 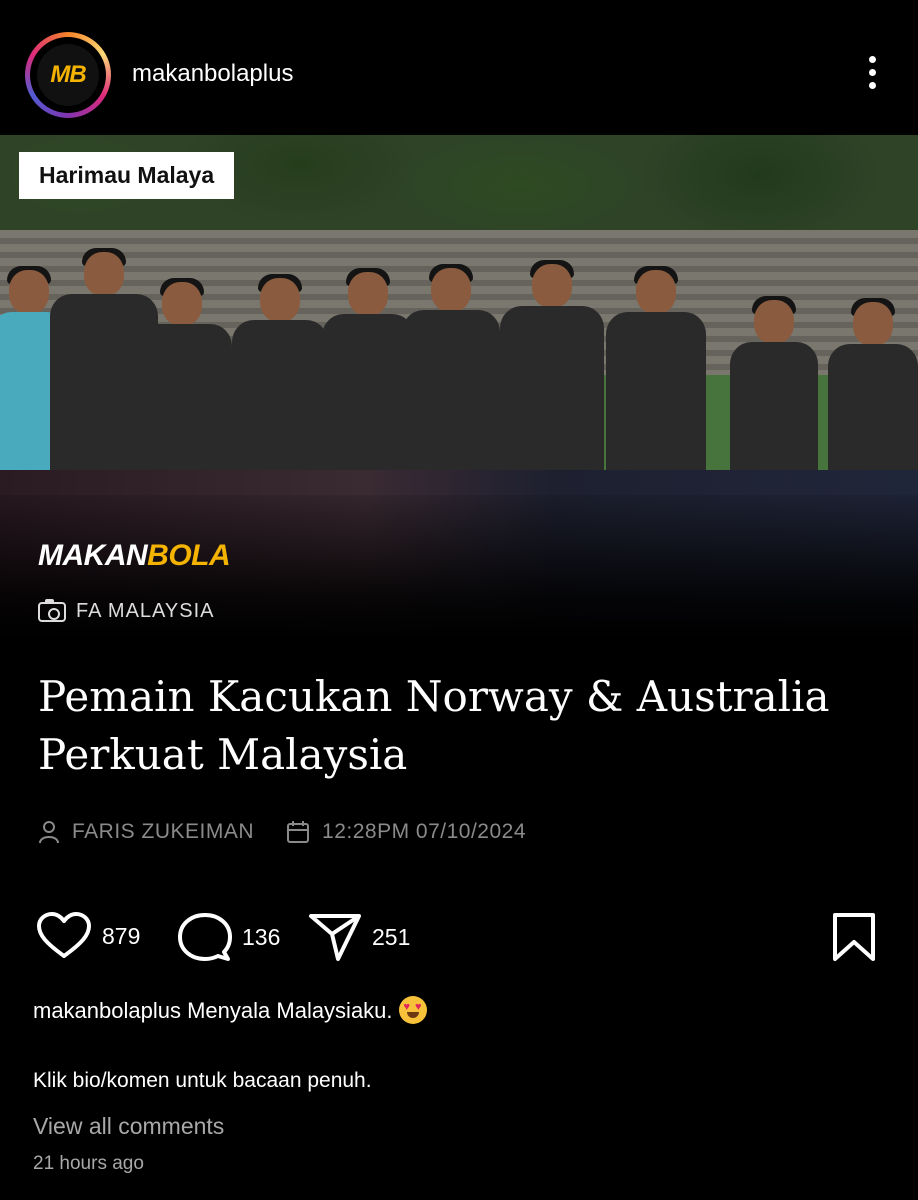 I want to click on photo-credit: FA MALAYSIA, so click(x=126, y=610).